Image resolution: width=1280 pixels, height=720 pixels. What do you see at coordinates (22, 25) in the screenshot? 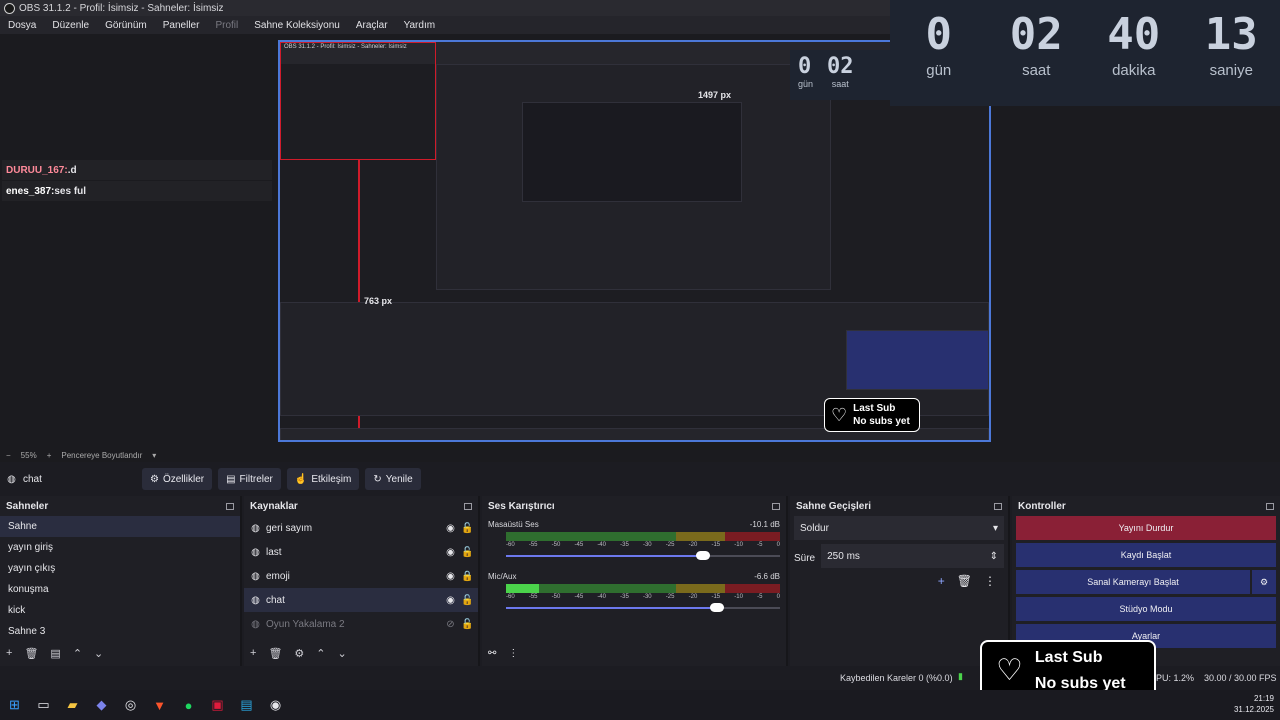
I see `menu-dosya: Dosya` at bounding box center [22, 25].